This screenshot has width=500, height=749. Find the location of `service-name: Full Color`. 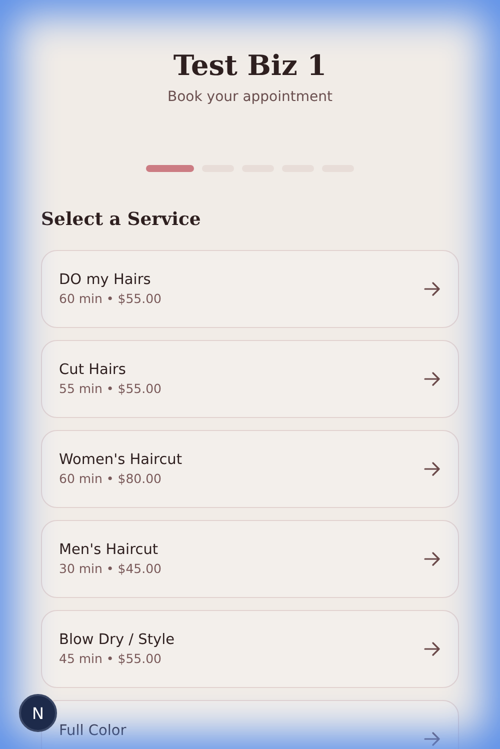

service-name: Full Color is located at coordinates (92, 731).